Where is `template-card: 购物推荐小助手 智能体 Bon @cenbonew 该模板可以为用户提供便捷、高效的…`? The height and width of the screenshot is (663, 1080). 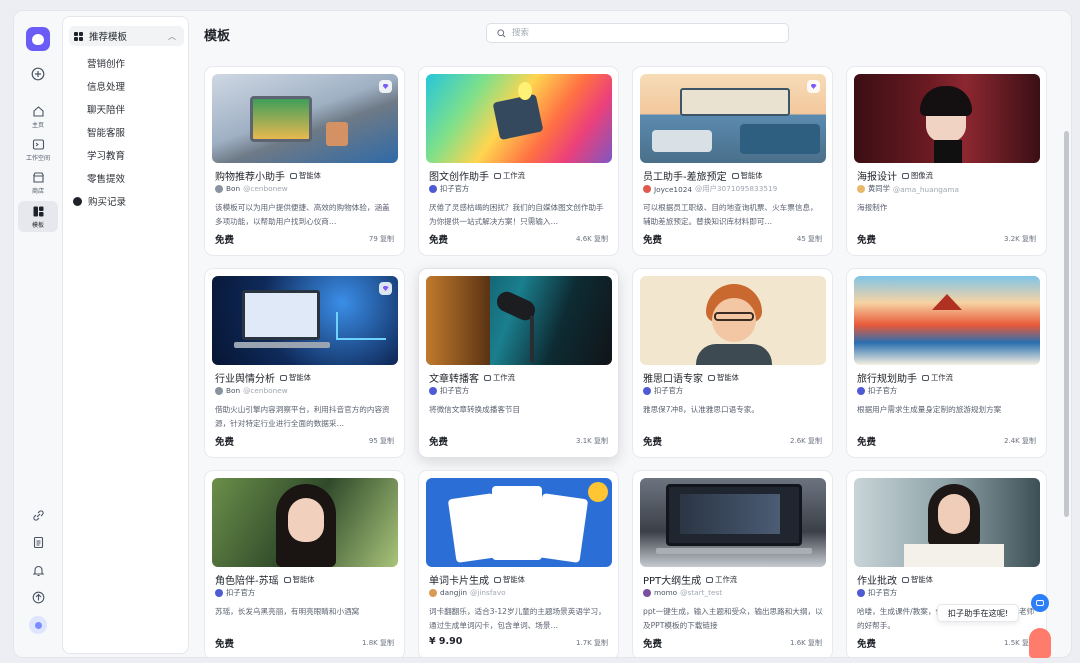
template-card: 购物推荐小助手 智能体 Bon @cenbonew 该模板可以为用户提供便捷、高效的… is located at coordinates (304, 161).